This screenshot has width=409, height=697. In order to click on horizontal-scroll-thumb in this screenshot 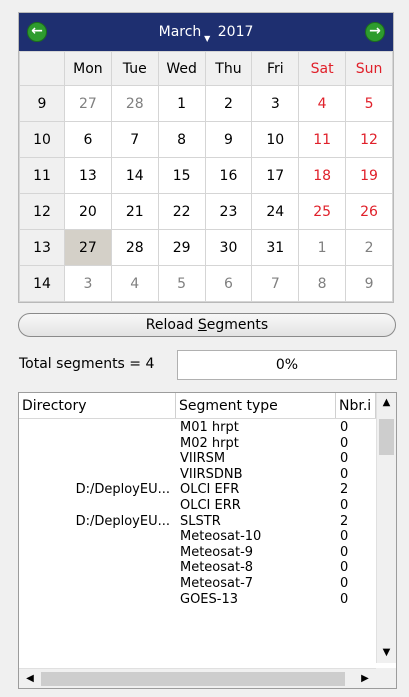, I will do `click(193, 679)`.